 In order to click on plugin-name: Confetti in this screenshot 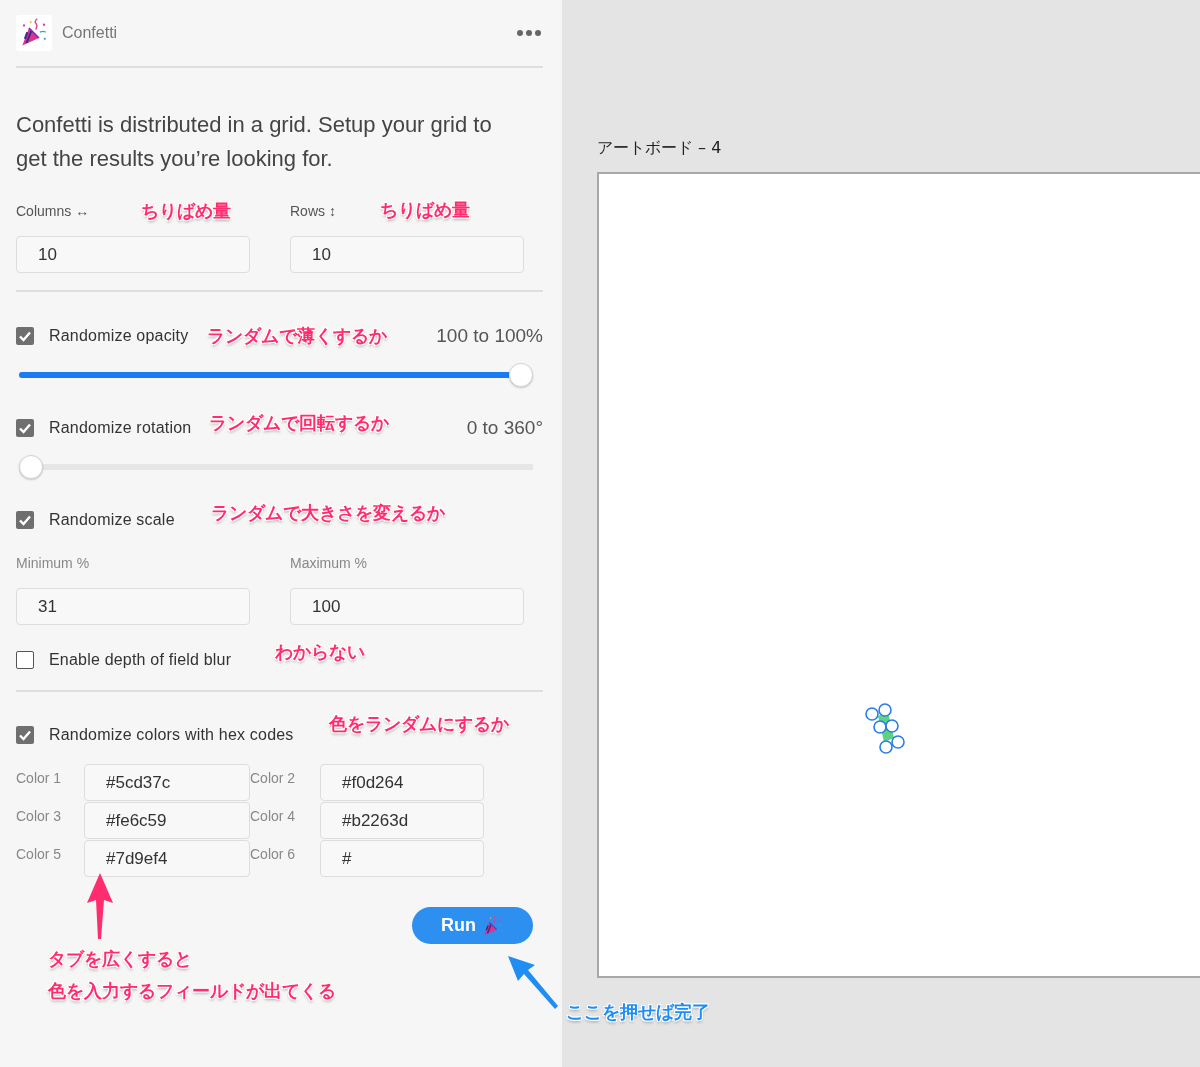, I will do `click(90, 33)`.